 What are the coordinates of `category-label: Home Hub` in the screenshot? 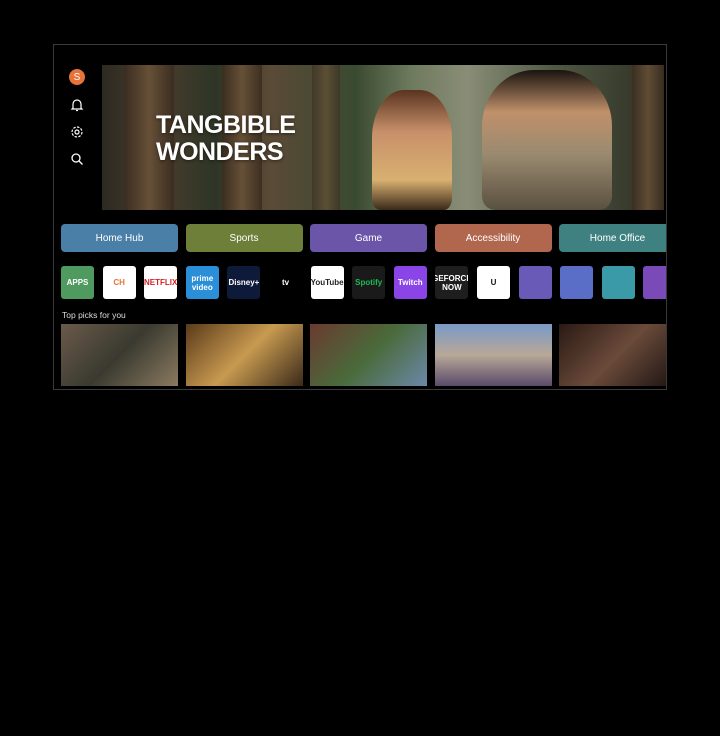 It's located at (119, 238).